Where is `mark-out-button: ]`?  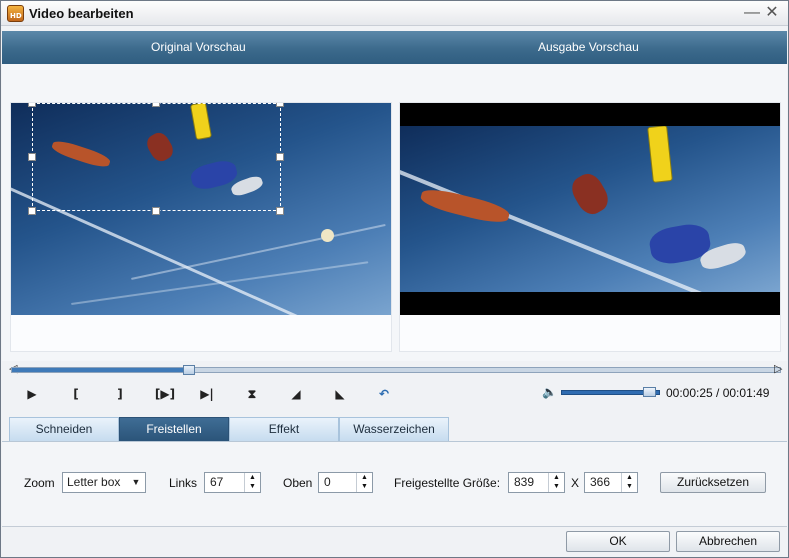
mark-out-button: ] is located at coordinates (120, 394).